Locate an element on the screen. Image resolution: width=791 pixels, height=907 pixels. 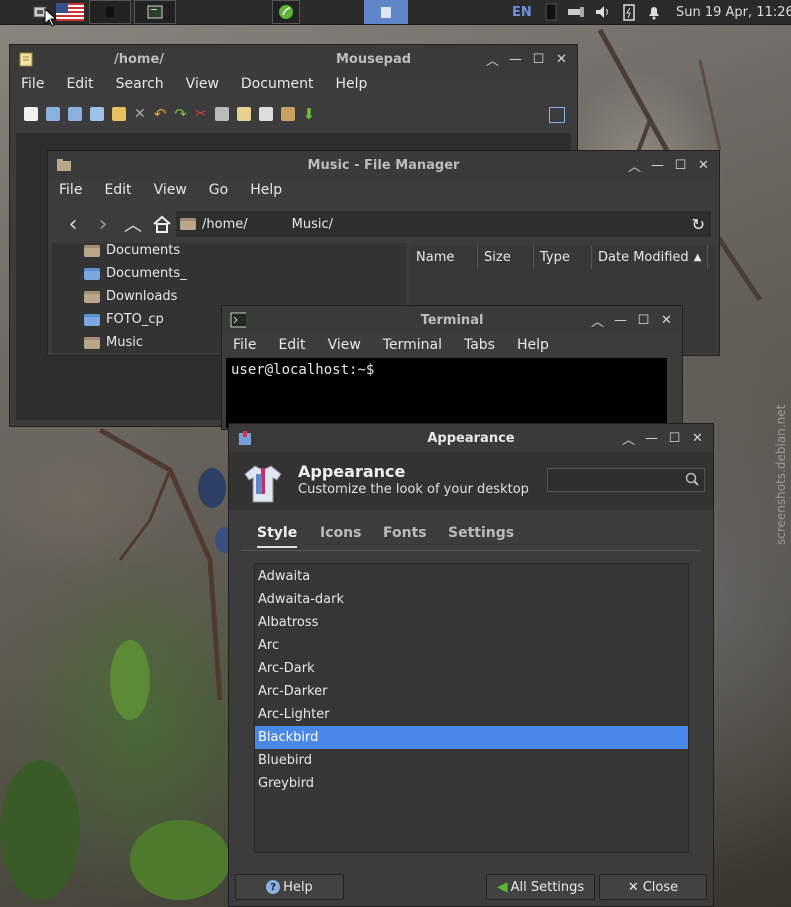
theme-item: Arc is located at coordinates (471, 645).